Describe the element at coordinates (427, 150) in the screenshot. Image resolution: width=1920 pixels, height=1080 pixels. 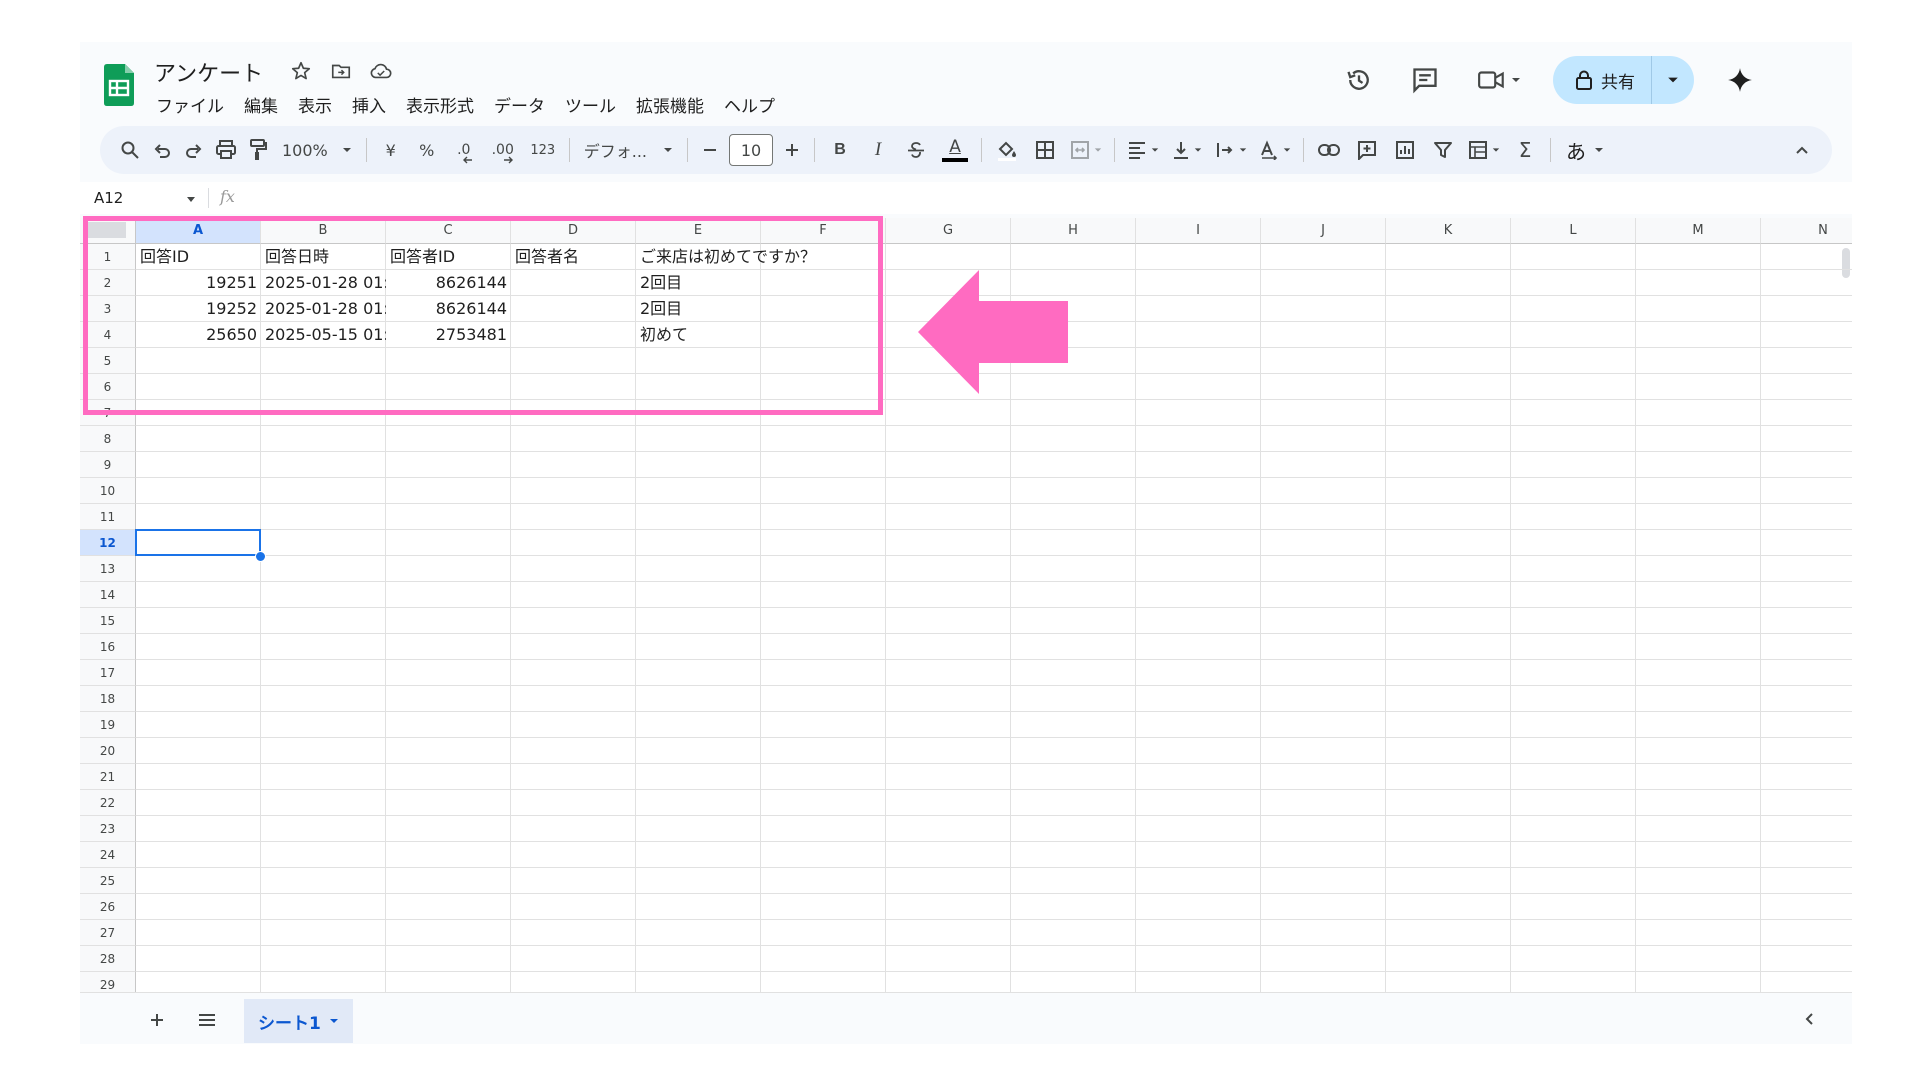
I see `percent-format-button: %` at that location.